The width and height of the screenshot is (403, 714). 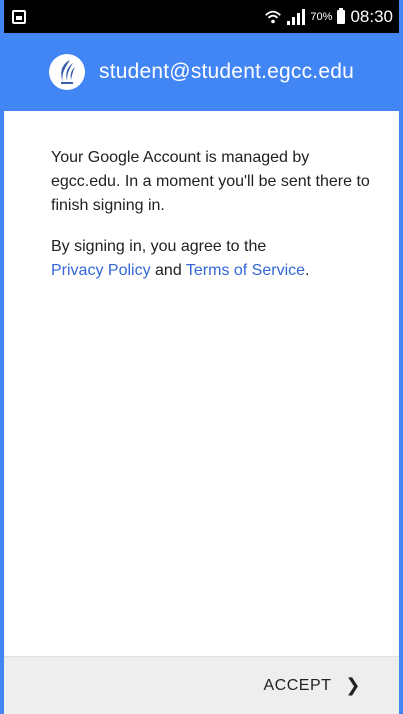 I want to click on privacy-policy-link: Privacy Policy, so click(x=101, y=270).